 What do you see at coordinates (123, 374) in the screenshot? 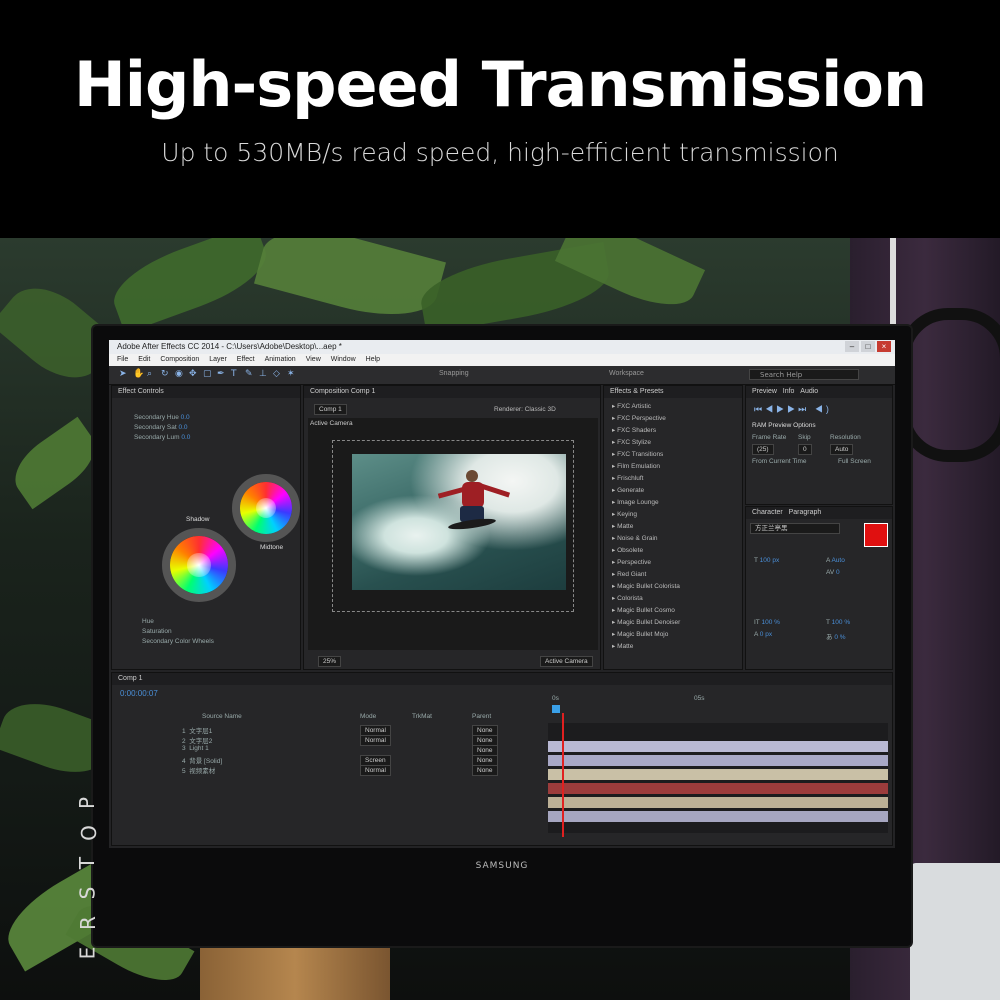
I see `selection-tool-icon: ➤` at bounding box center [123, 374].